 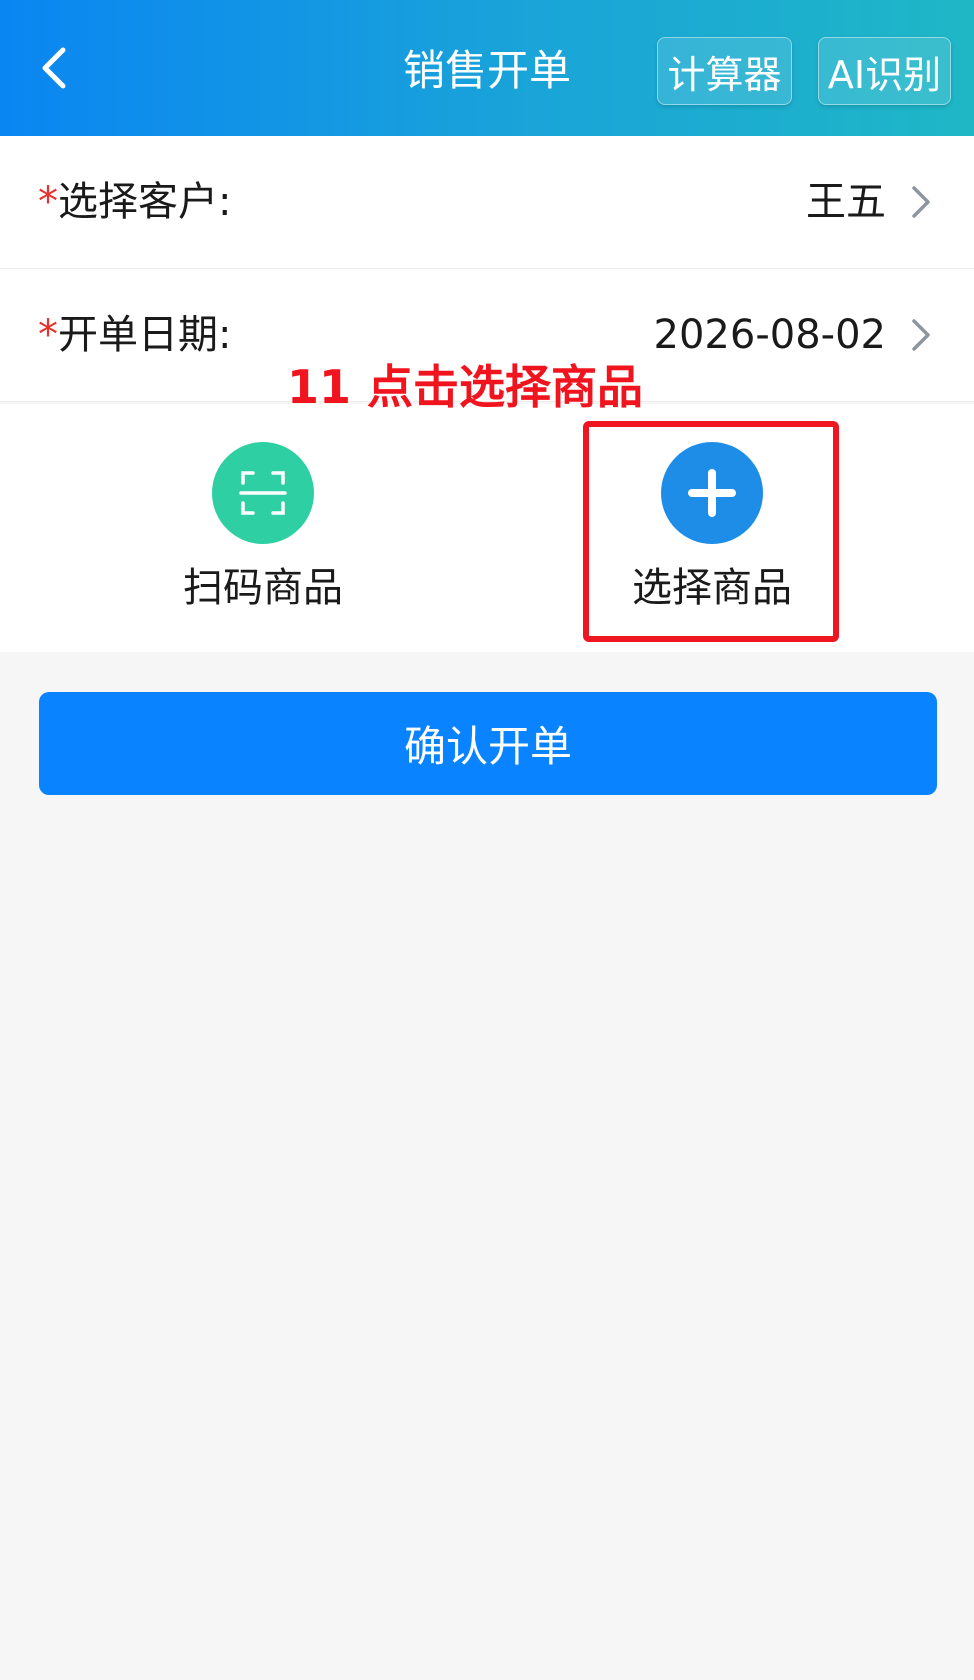 What do you see at coordinates (145, 202) in the screenshot?
I see `customer-label-text: 选择客户:` at bounding box center [145, 202].